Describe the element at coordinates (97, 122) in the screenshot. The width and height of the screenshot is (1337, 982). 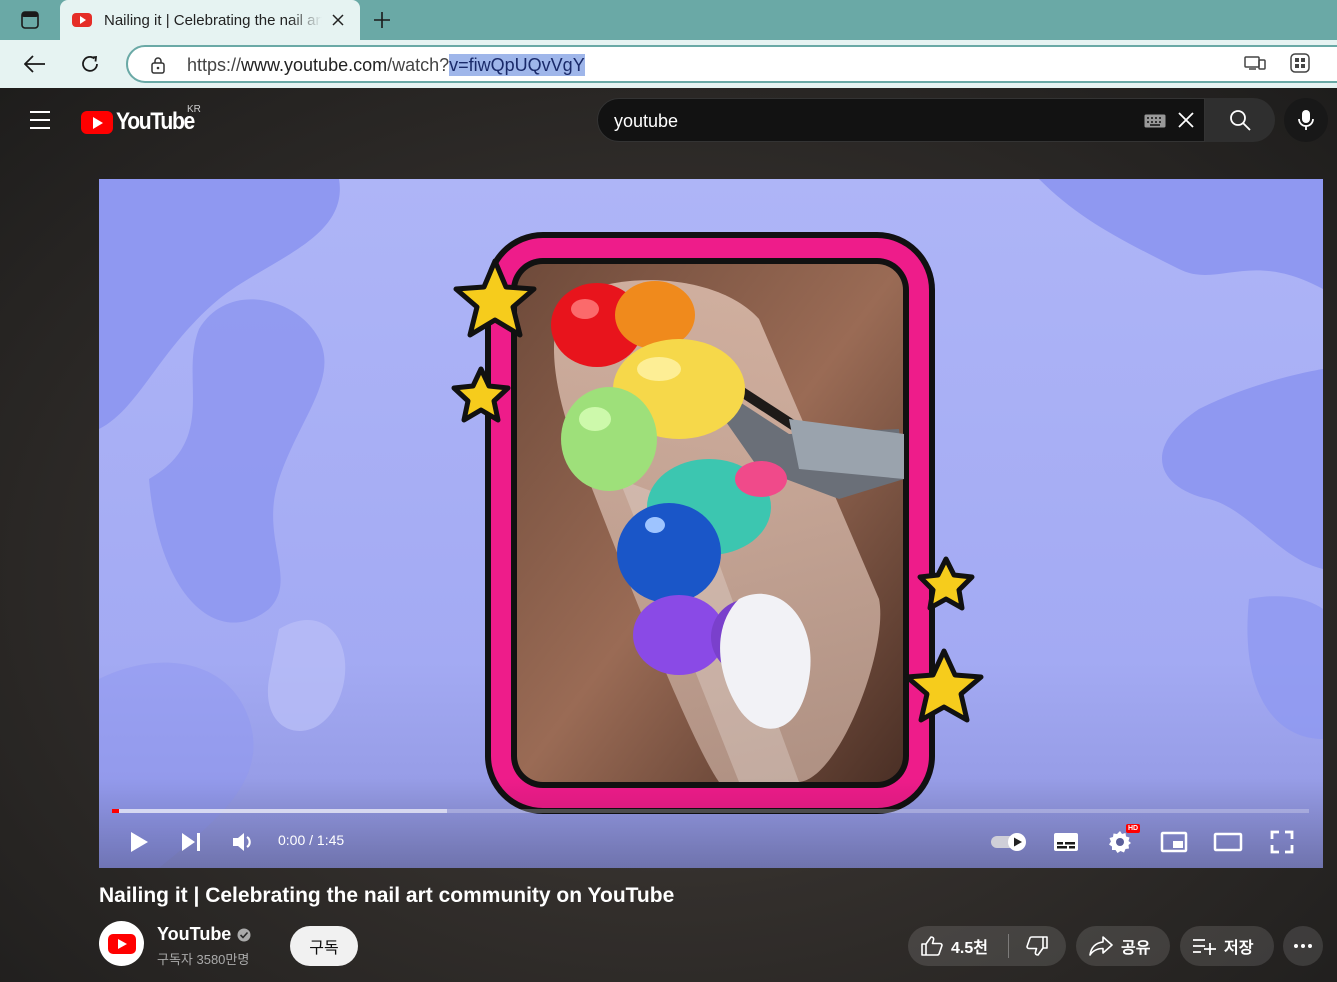
I see `youtube-play-logo-icon` at that location.